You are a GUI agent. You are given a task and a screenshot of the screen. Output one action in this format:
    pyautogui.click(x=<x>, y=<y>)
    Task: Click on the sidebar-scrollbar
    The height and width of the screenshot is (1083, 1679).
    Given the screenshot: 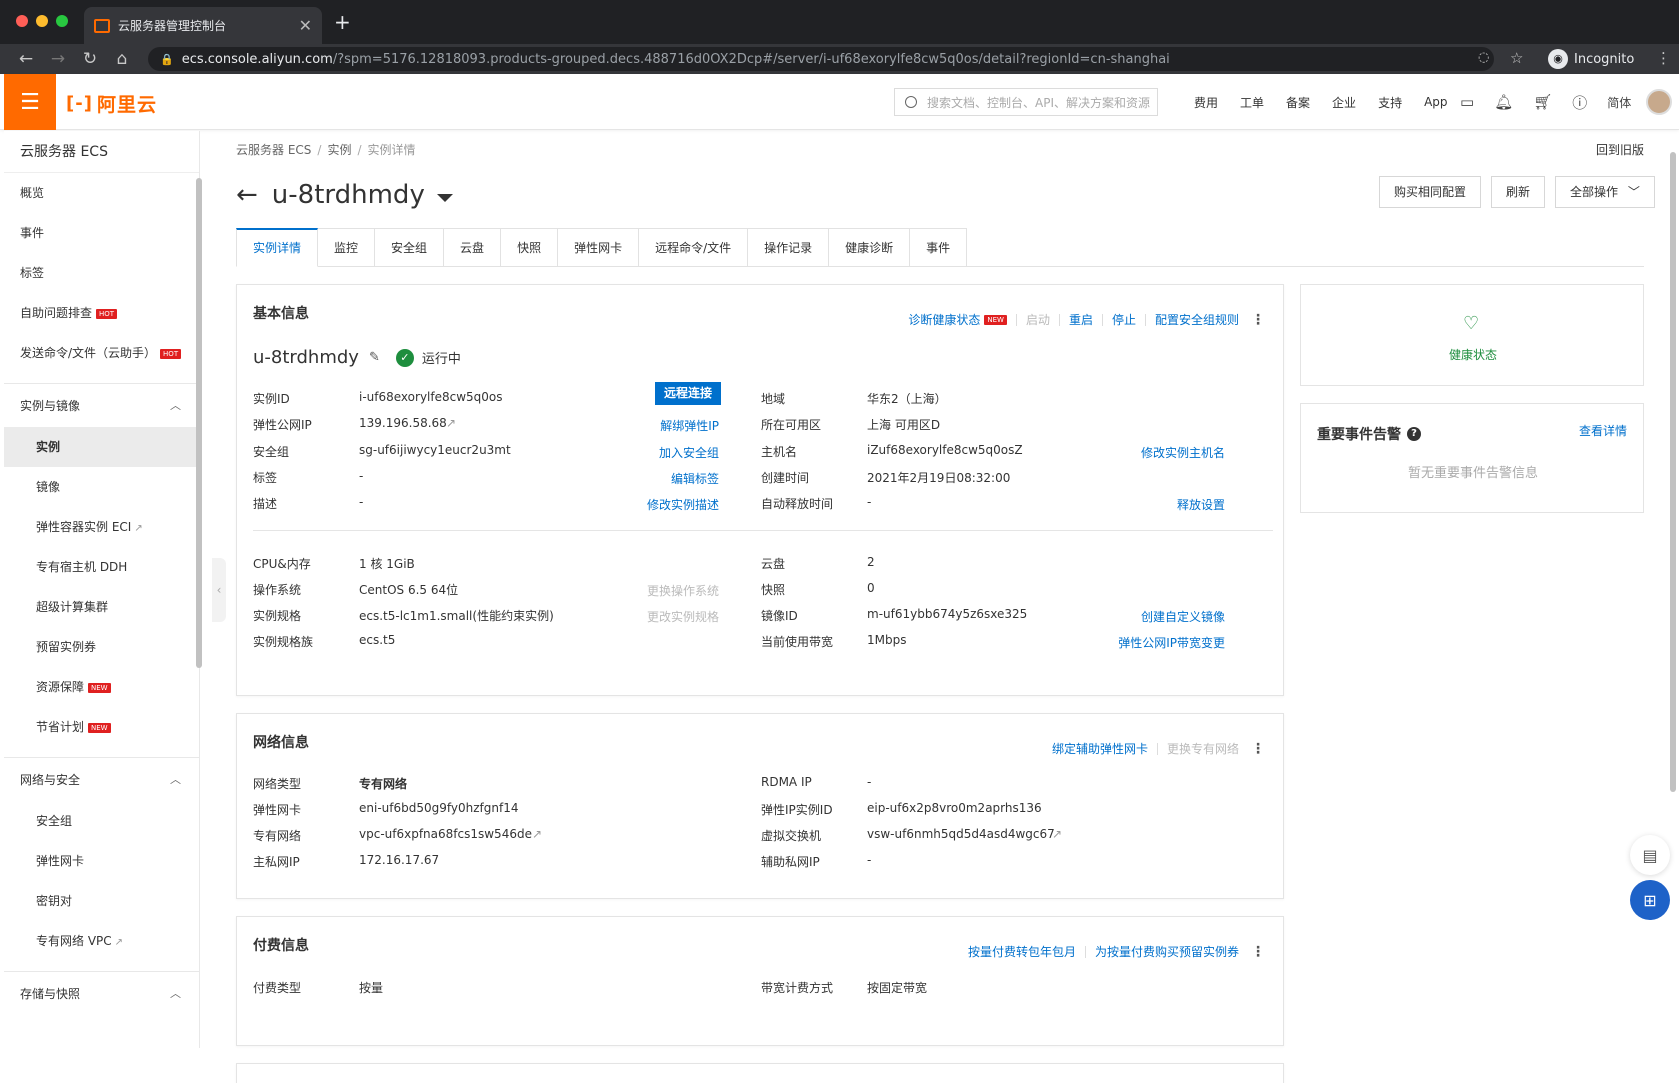 What is the action you would take?
    pyautogui.click(x=199, y=423)
    